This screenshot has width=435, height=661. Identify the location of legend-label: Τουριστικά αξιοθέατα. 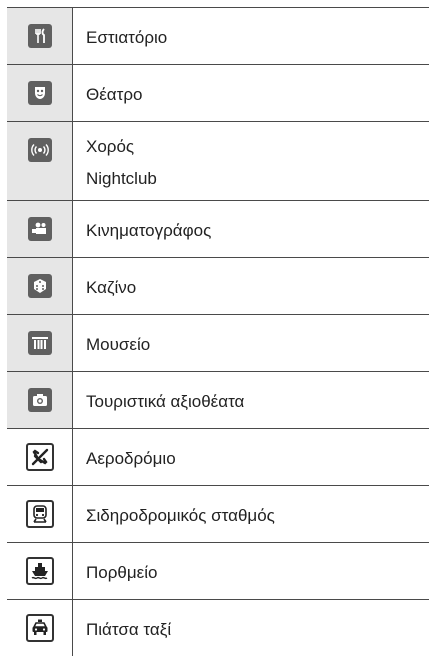
(165, 401).